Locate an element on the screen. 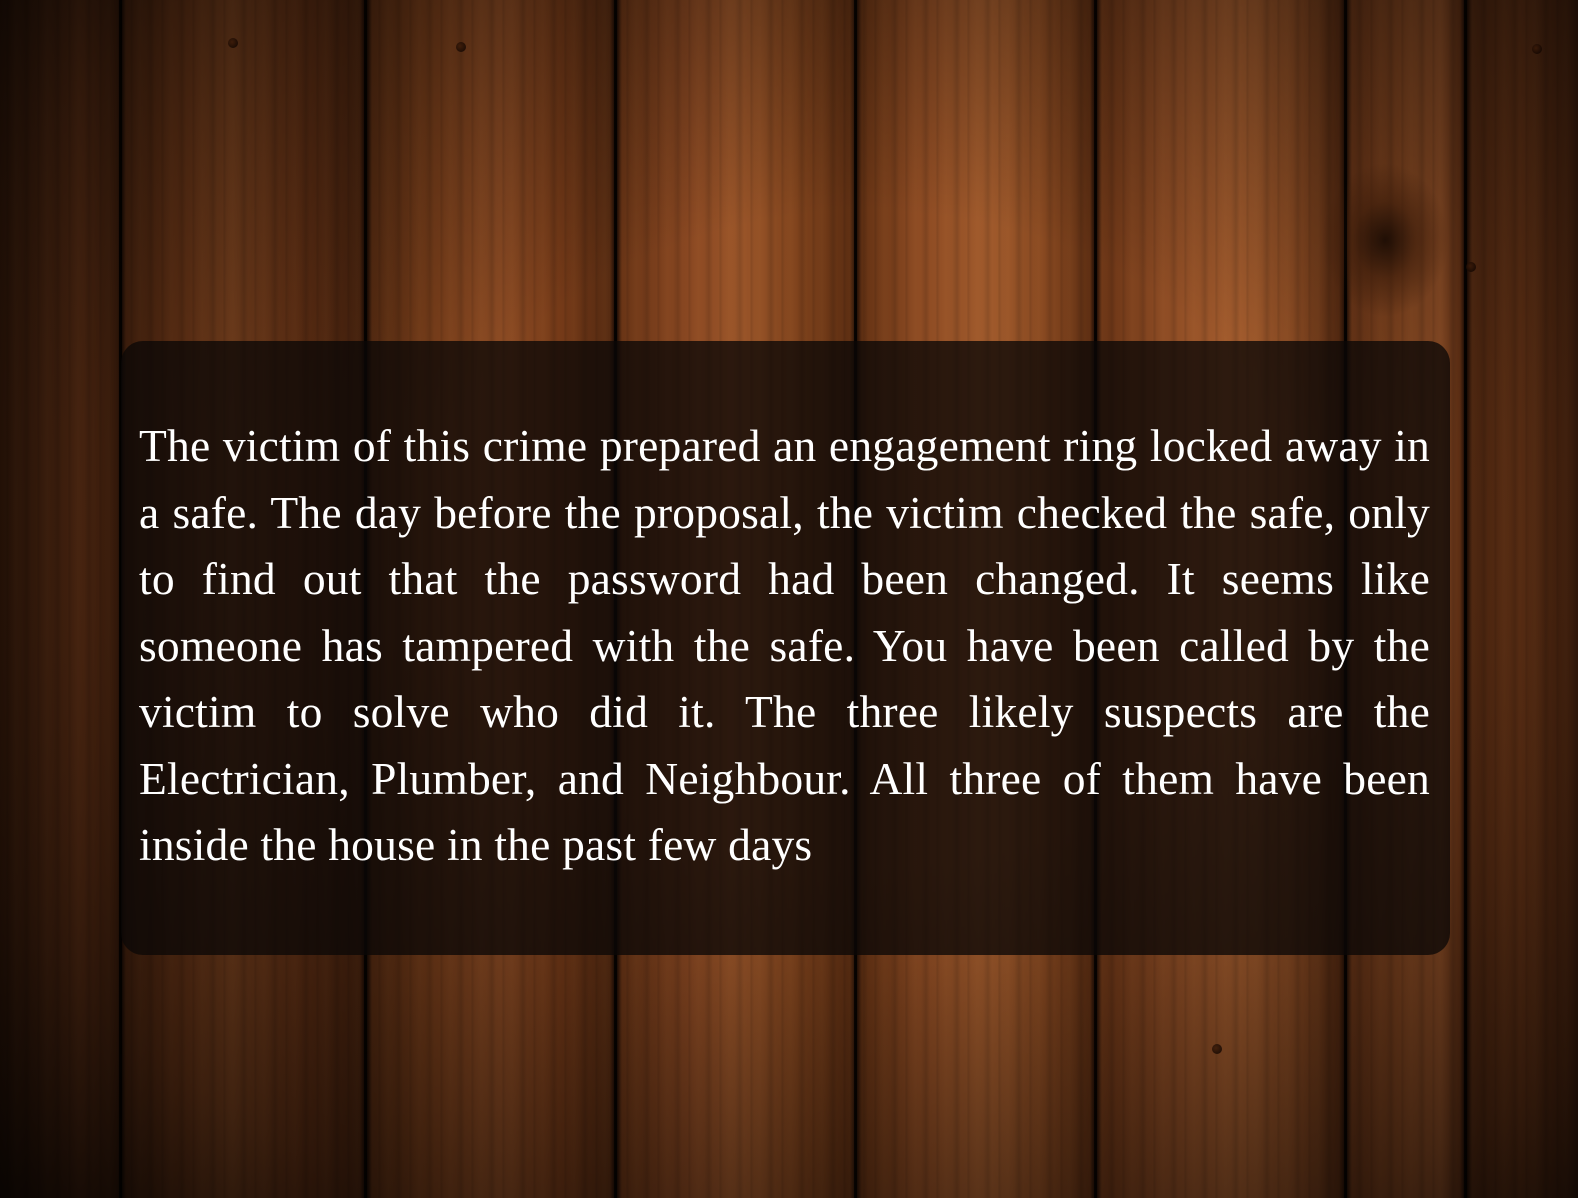 The height and width of the screenshot is (1198, 1578). plank-seam is located at coordinates (1465, 599).